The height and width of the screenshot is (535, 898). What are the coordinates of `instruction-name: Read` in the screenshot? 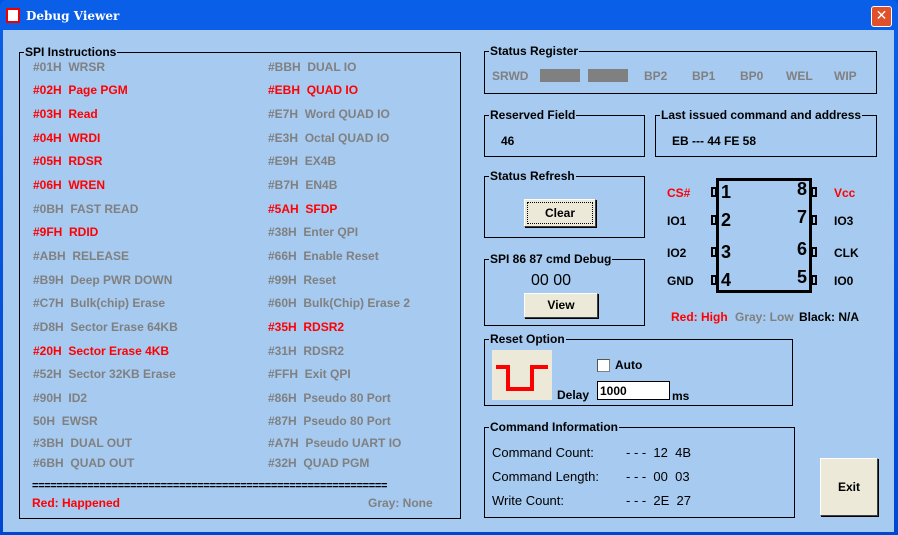 It's located at (83, 114).